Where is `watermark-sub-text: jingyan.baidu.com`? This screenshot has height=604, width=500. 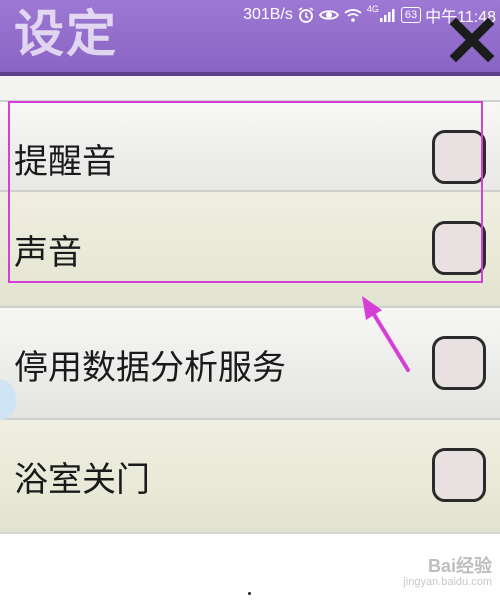 watermark-sub-text: jingyan.baidu.com is located at coordinates (447, 582).